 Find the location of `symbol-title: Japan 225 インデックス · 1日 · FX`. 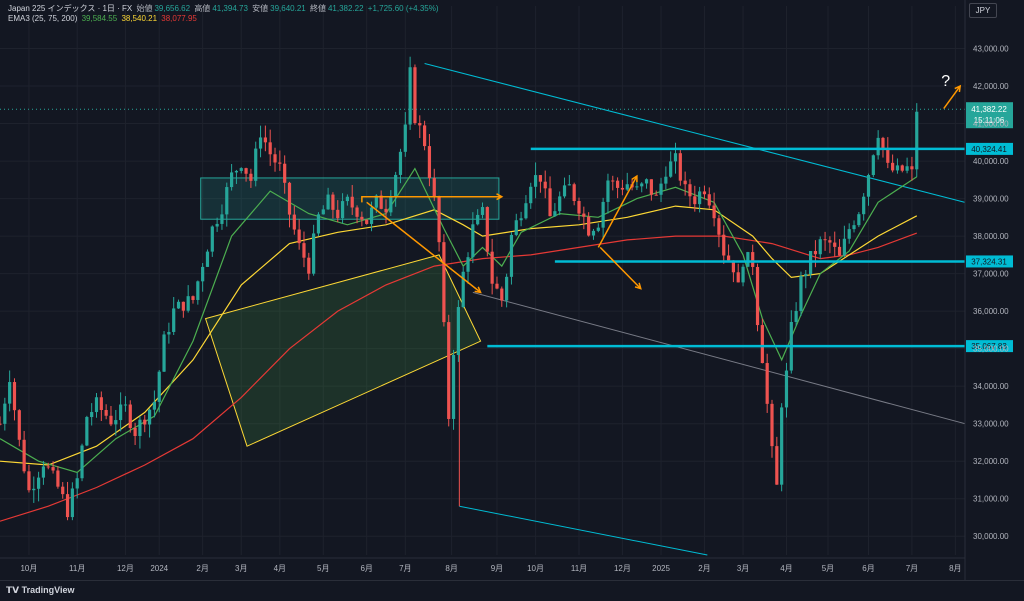

symbol-title: Japan 225 インデックス · 1日 · FX is located at coordinates (70, 8).